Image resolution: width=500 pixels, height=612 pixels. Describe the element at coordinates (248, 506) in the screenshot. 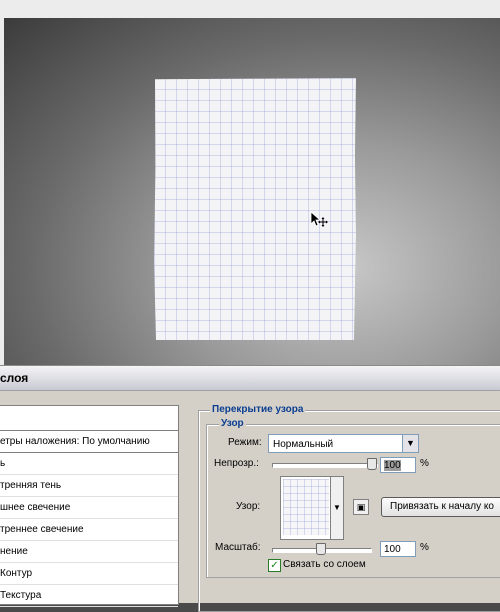

I see `pattern-label: Узор:` at that location.